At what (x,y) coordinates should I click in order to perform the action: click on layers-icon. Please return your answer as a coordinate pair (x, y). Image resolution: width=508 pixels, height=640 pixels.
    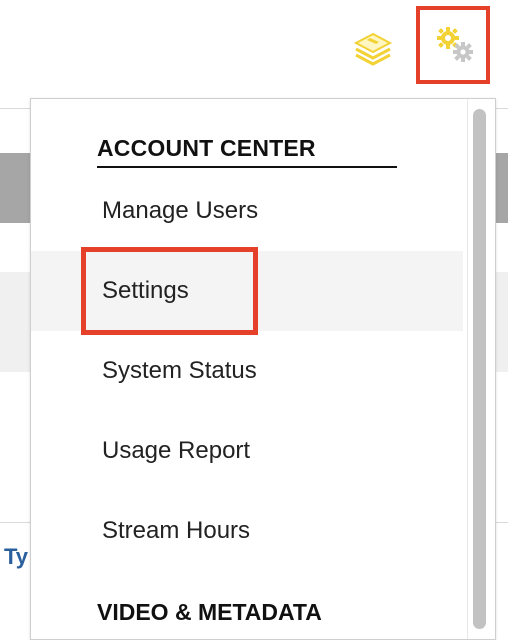
    Looking at the image, I should click on (373, 51).